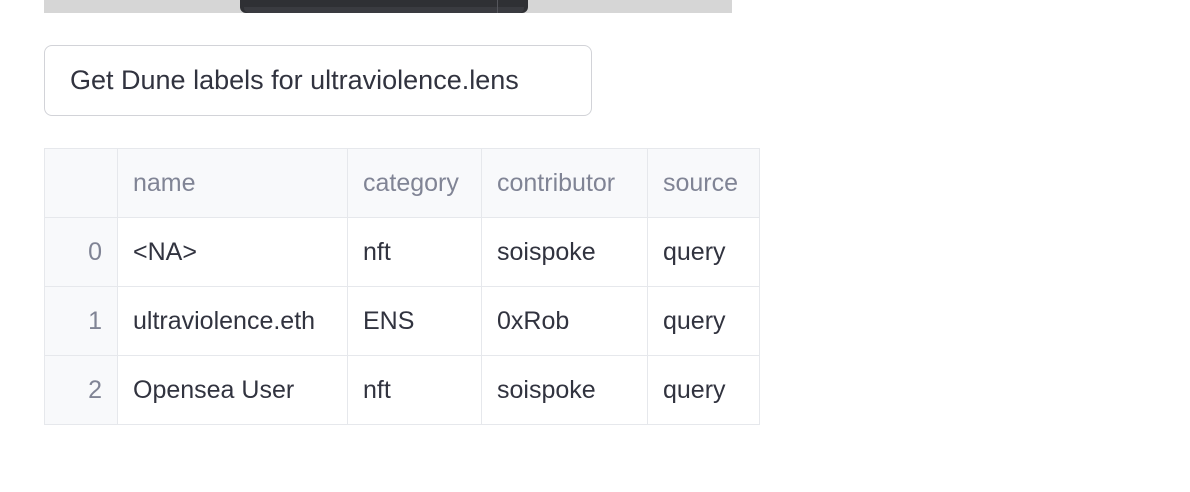 The image size is (1190, 492). I want to click on column-header-source: source, so click(703, 183).